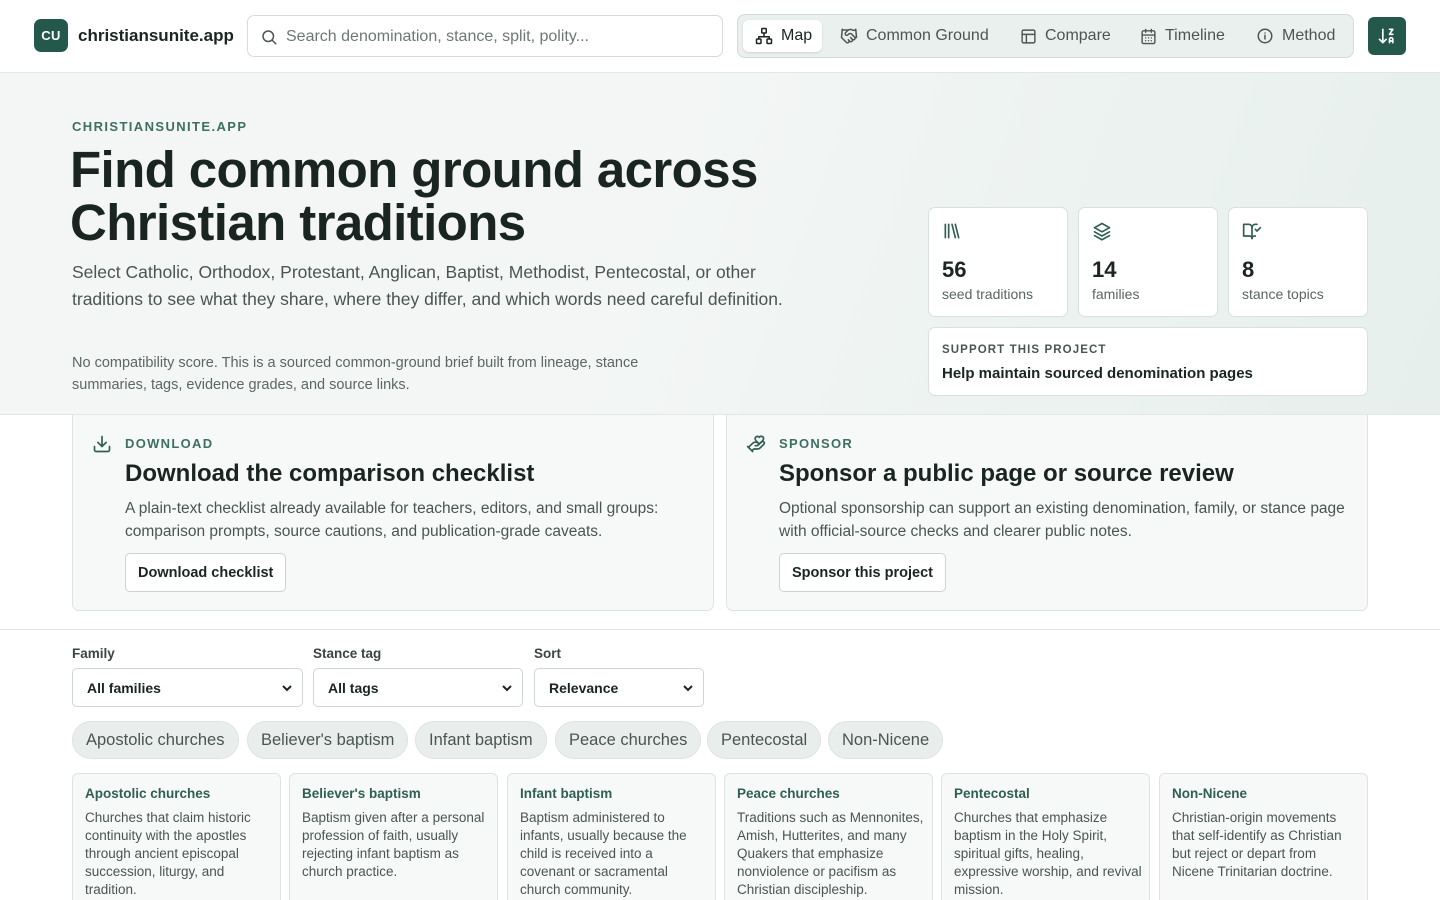  I want to click on download-icon, so click(102, 444).